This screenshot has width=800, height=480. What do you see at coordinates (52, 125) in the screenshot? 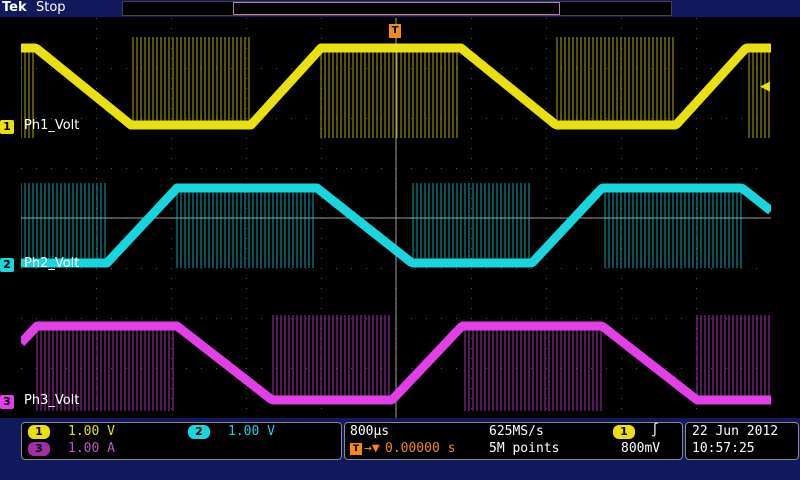
I see `ch1-label: Ph1_Volt` at bounding box center [52, 125].